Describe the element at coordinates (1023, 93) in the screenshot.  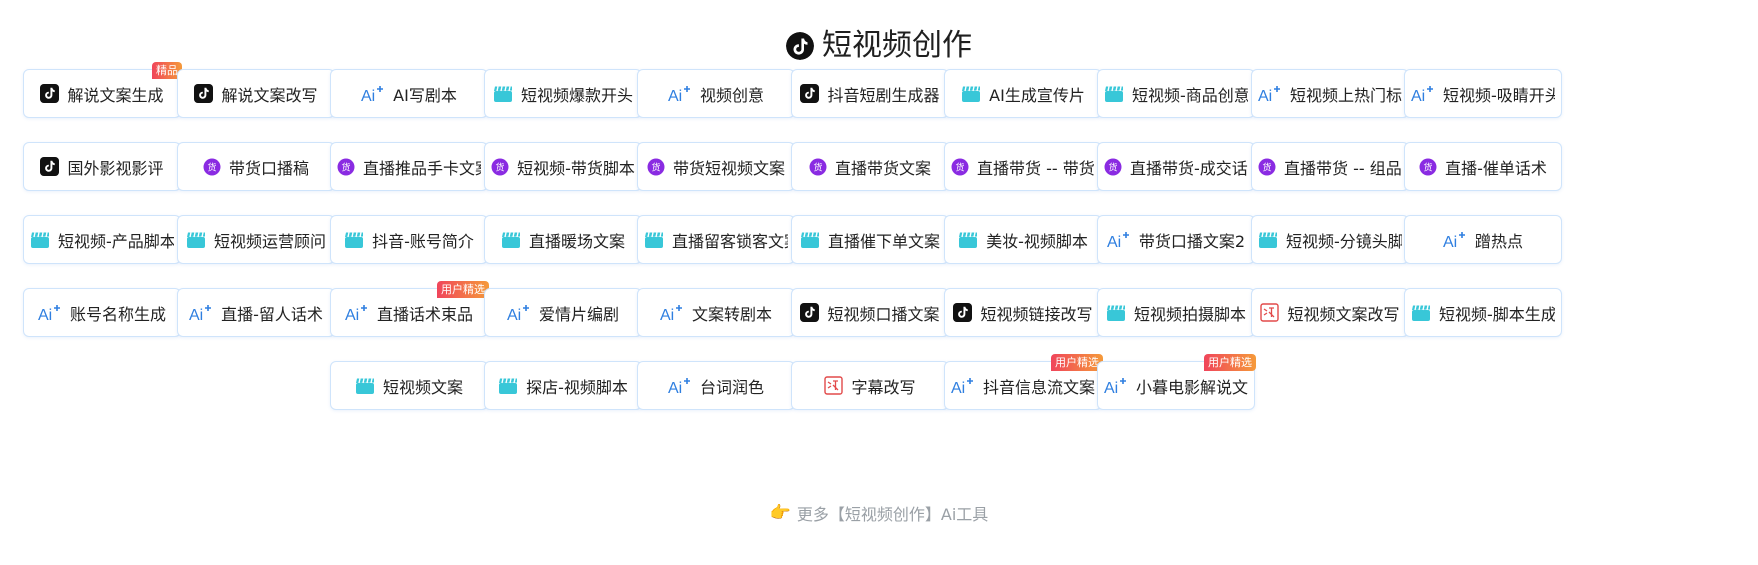
I see `tool-card: AI生成宣传片` at that location.